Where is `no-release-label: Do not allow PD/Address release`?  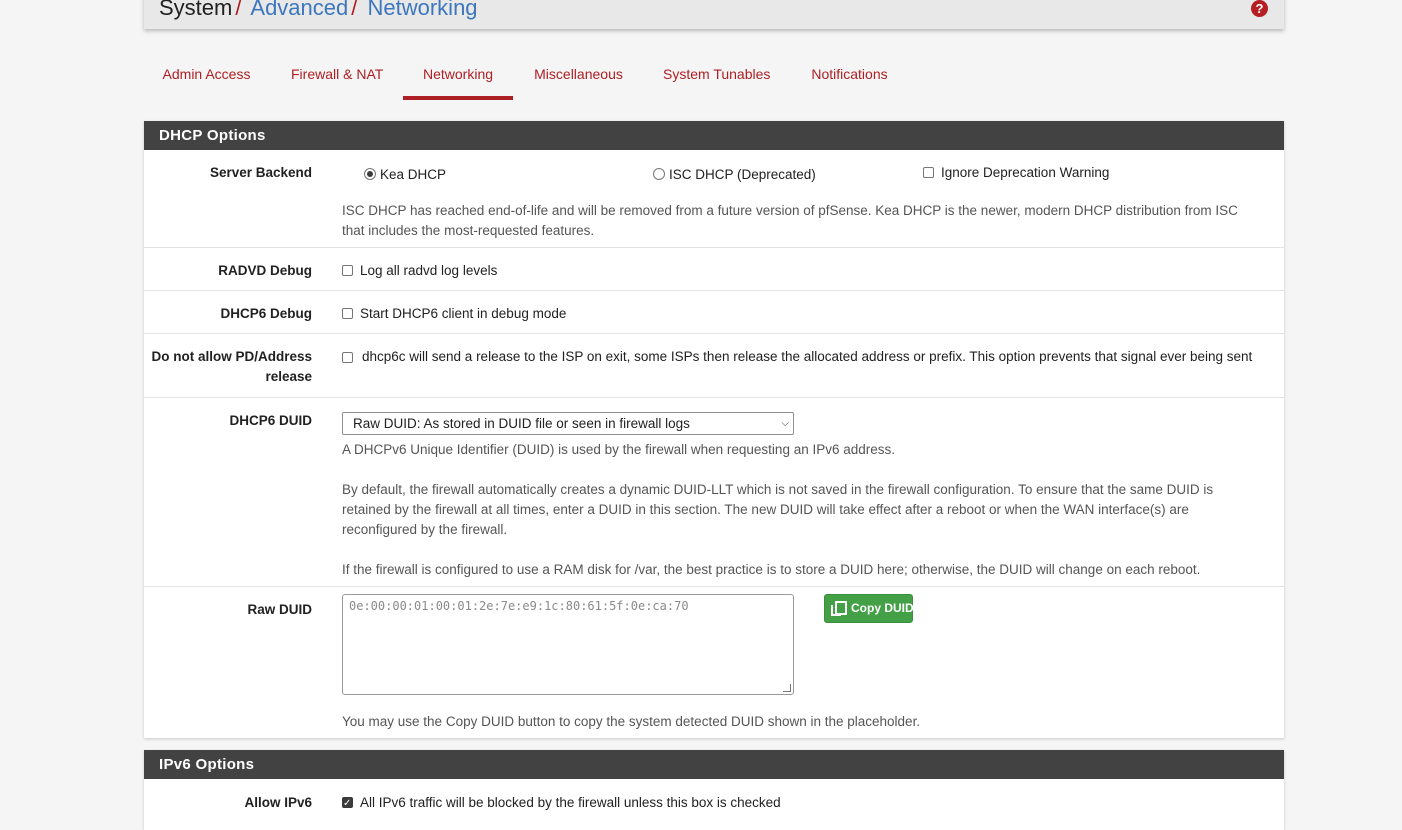 no-release-label: Do not allow PD/Address release is located at coordinates (231, 366).